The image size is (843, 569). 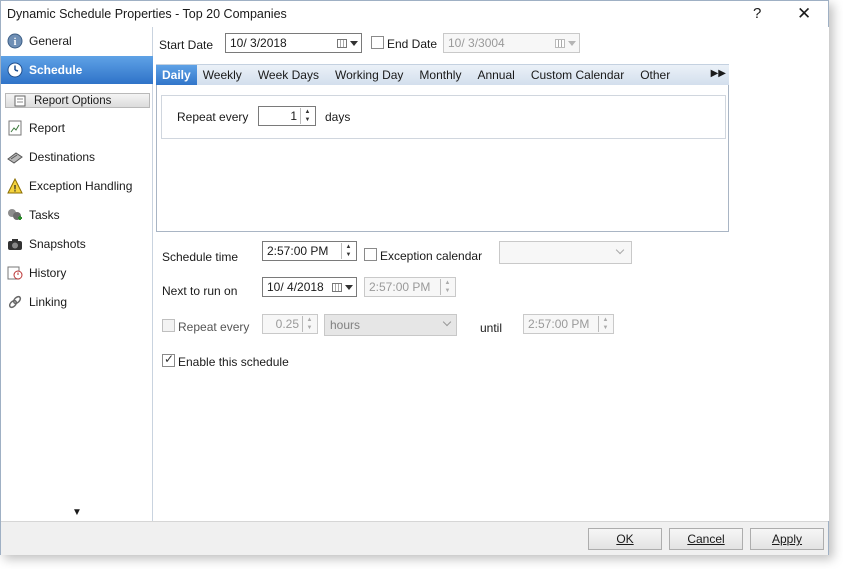 I want to click on ok-button-label: OK, so click(x=625, y=539).